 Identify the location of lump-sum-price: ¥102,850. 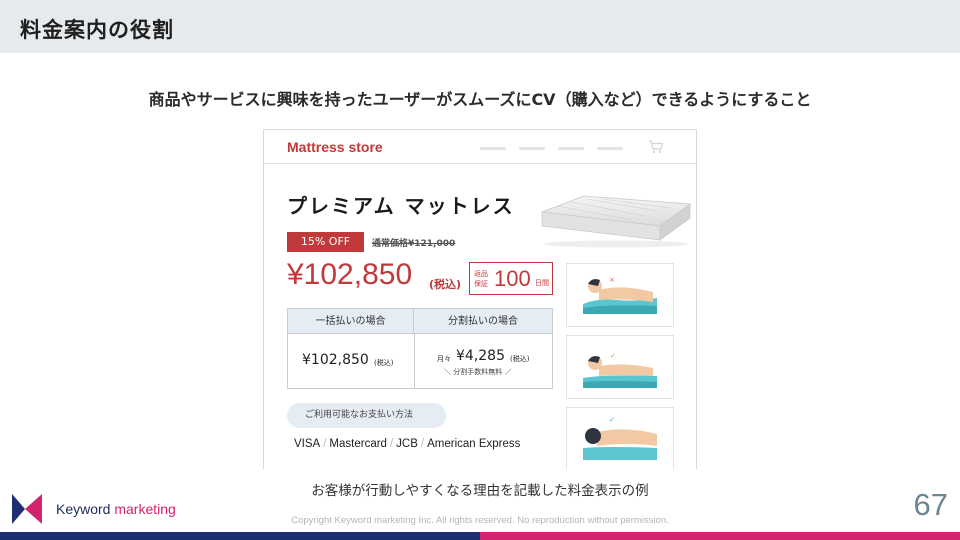
(335, 360).